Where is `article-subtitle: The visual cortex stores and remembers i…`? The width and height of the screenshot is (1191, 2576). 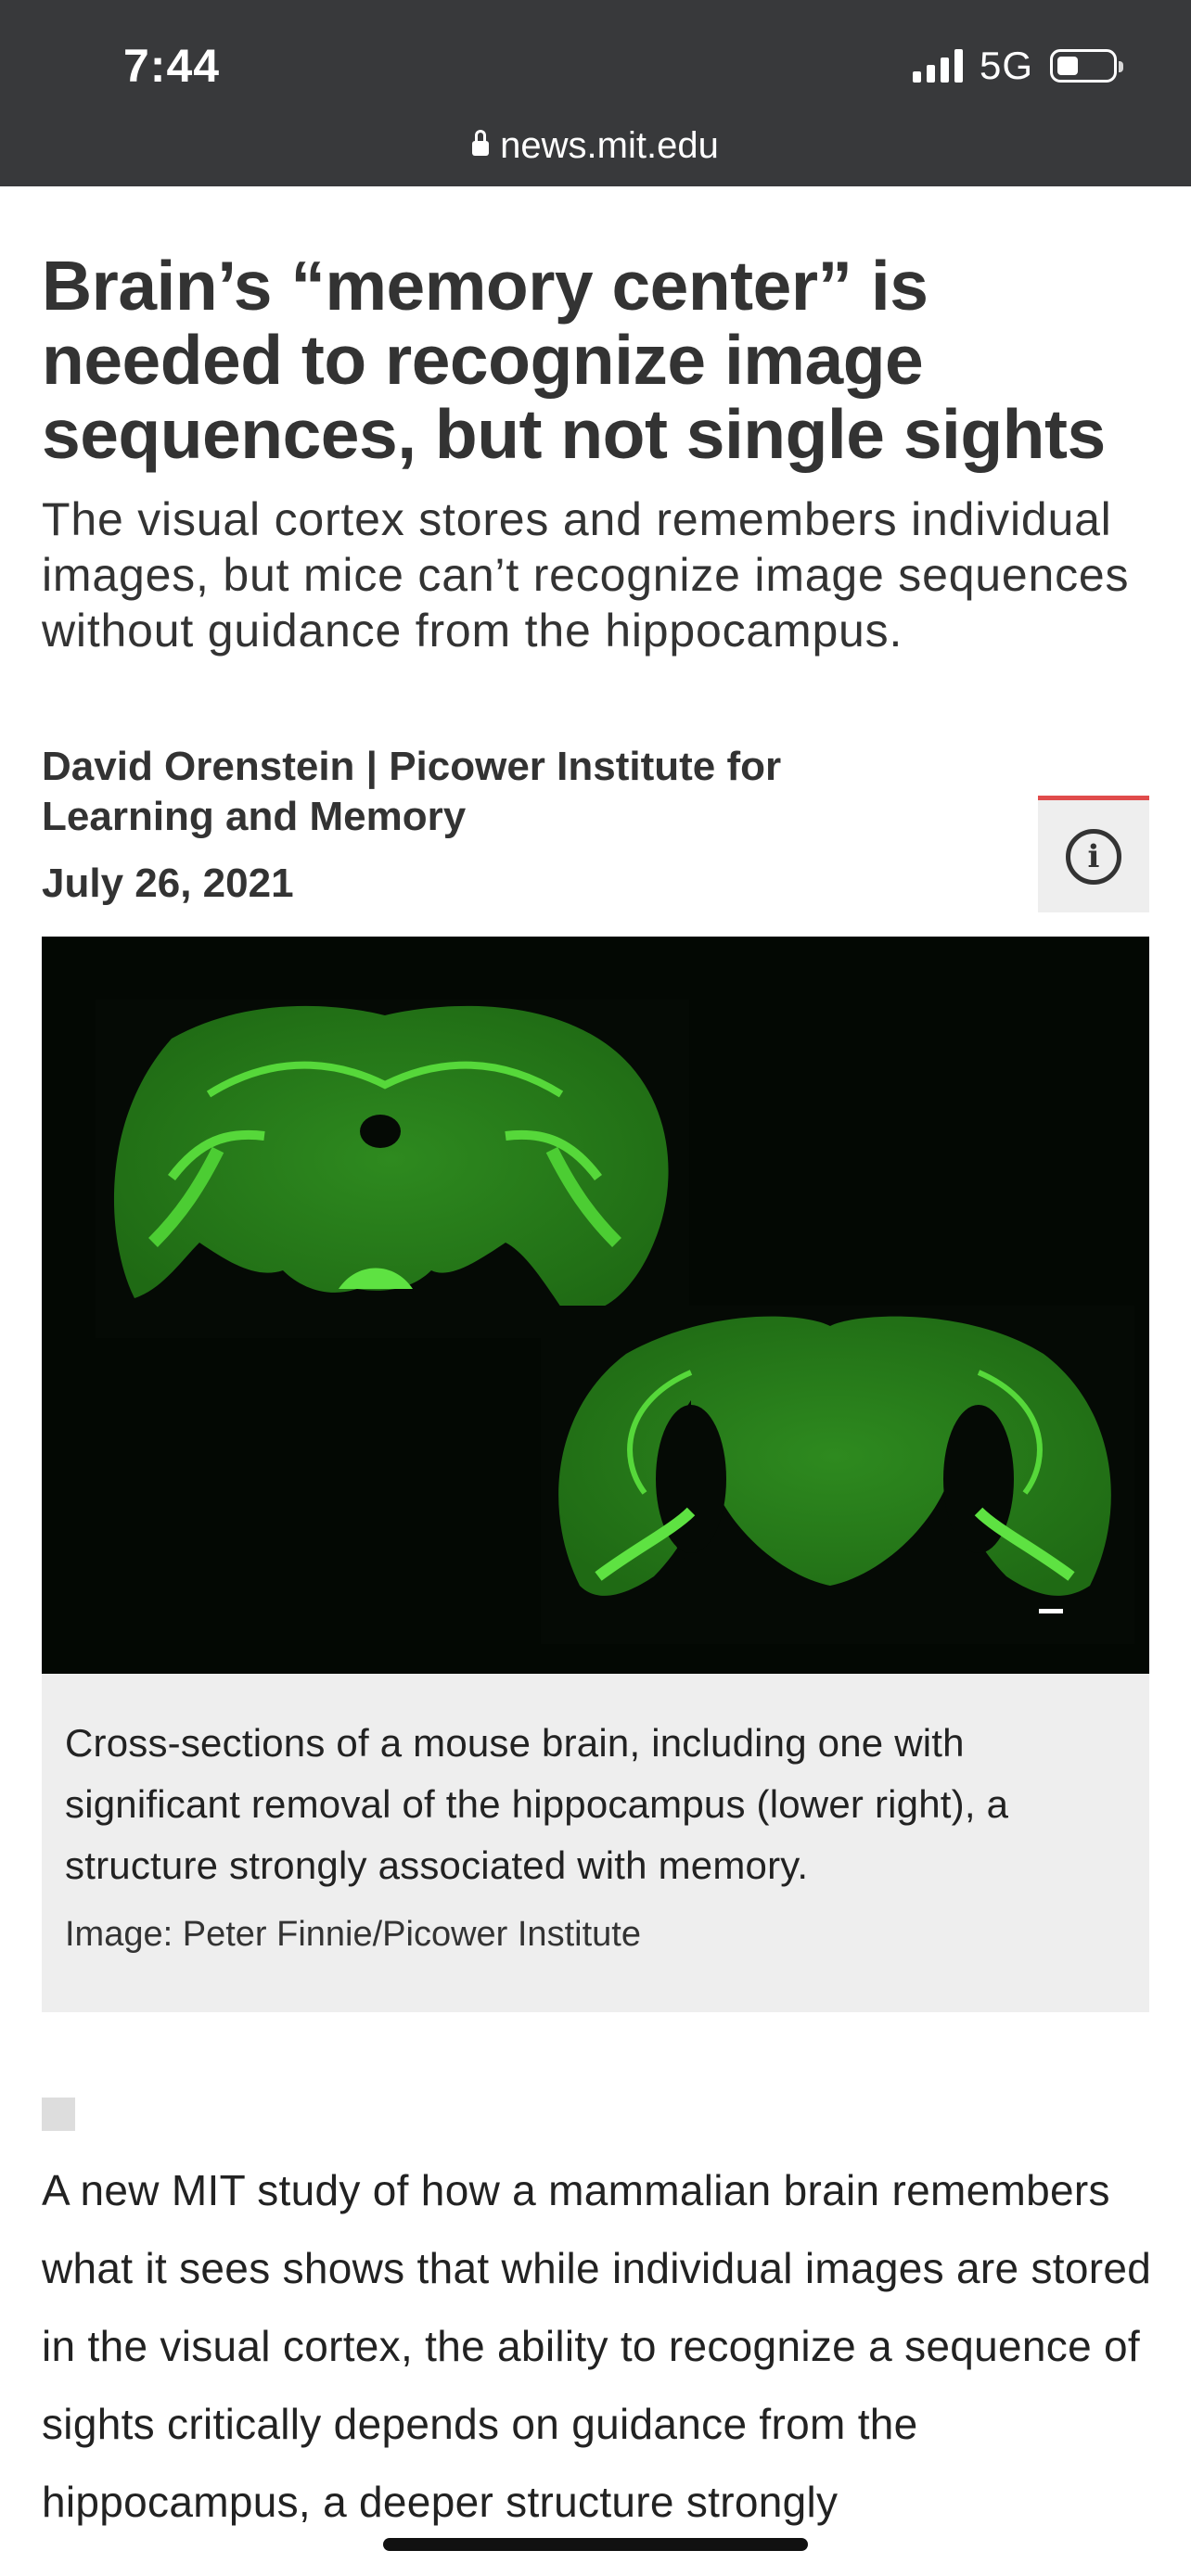
article-subtitle: The visual cortex stores and remembers i… is located at coordinates (586, 575).